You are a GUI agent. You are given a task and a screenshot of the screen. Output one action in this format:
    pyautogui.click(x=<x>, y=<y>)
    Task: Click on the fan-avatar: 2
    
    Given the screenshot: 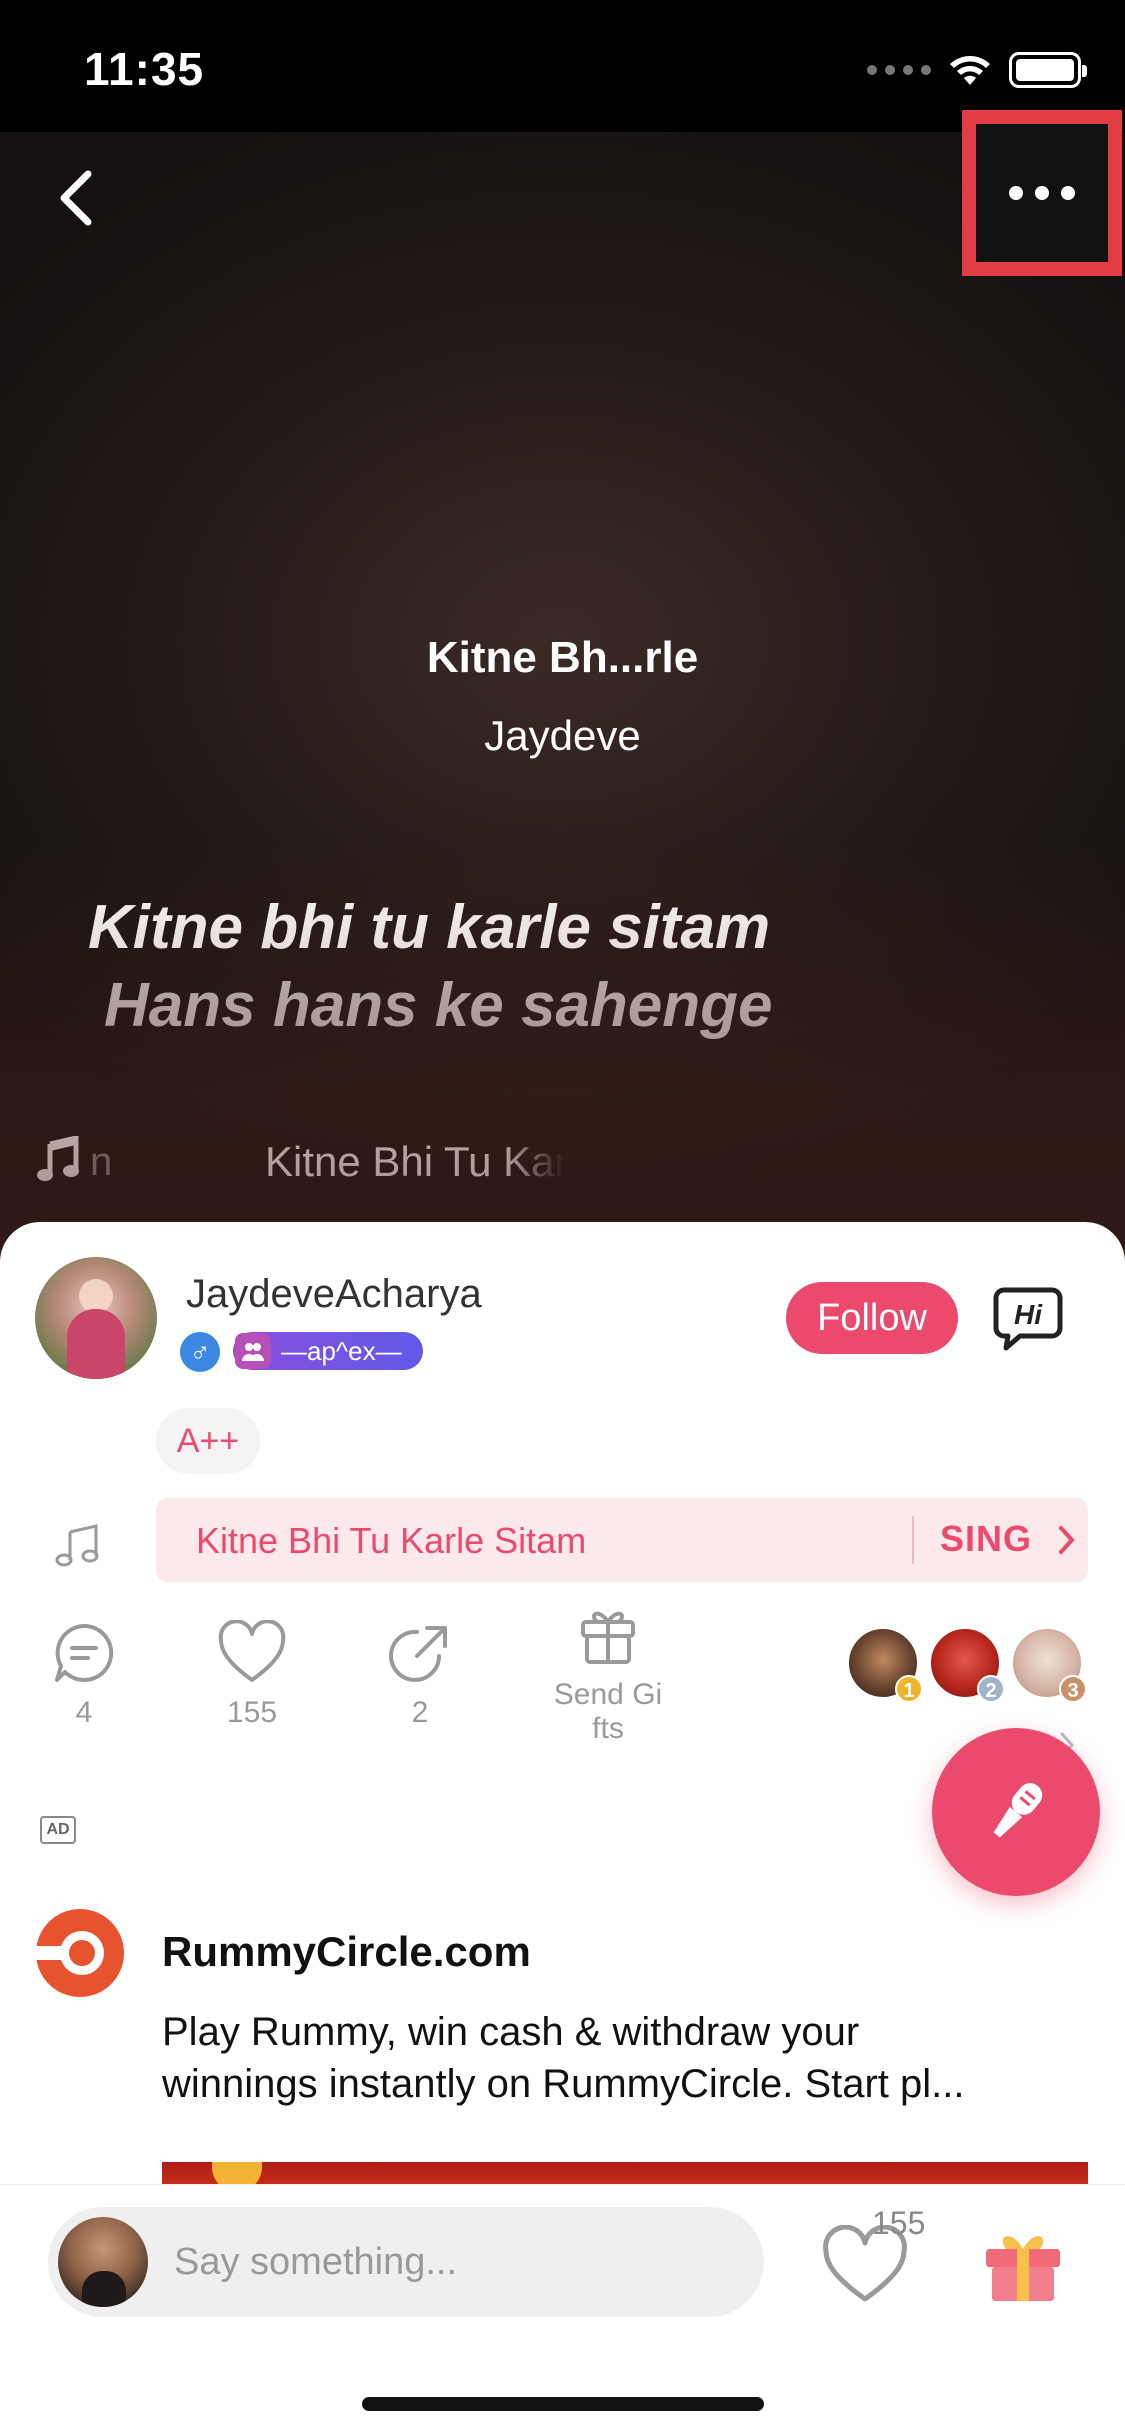 What is the action you would take?
    pyautogui.click(x=966, y=1664)
    